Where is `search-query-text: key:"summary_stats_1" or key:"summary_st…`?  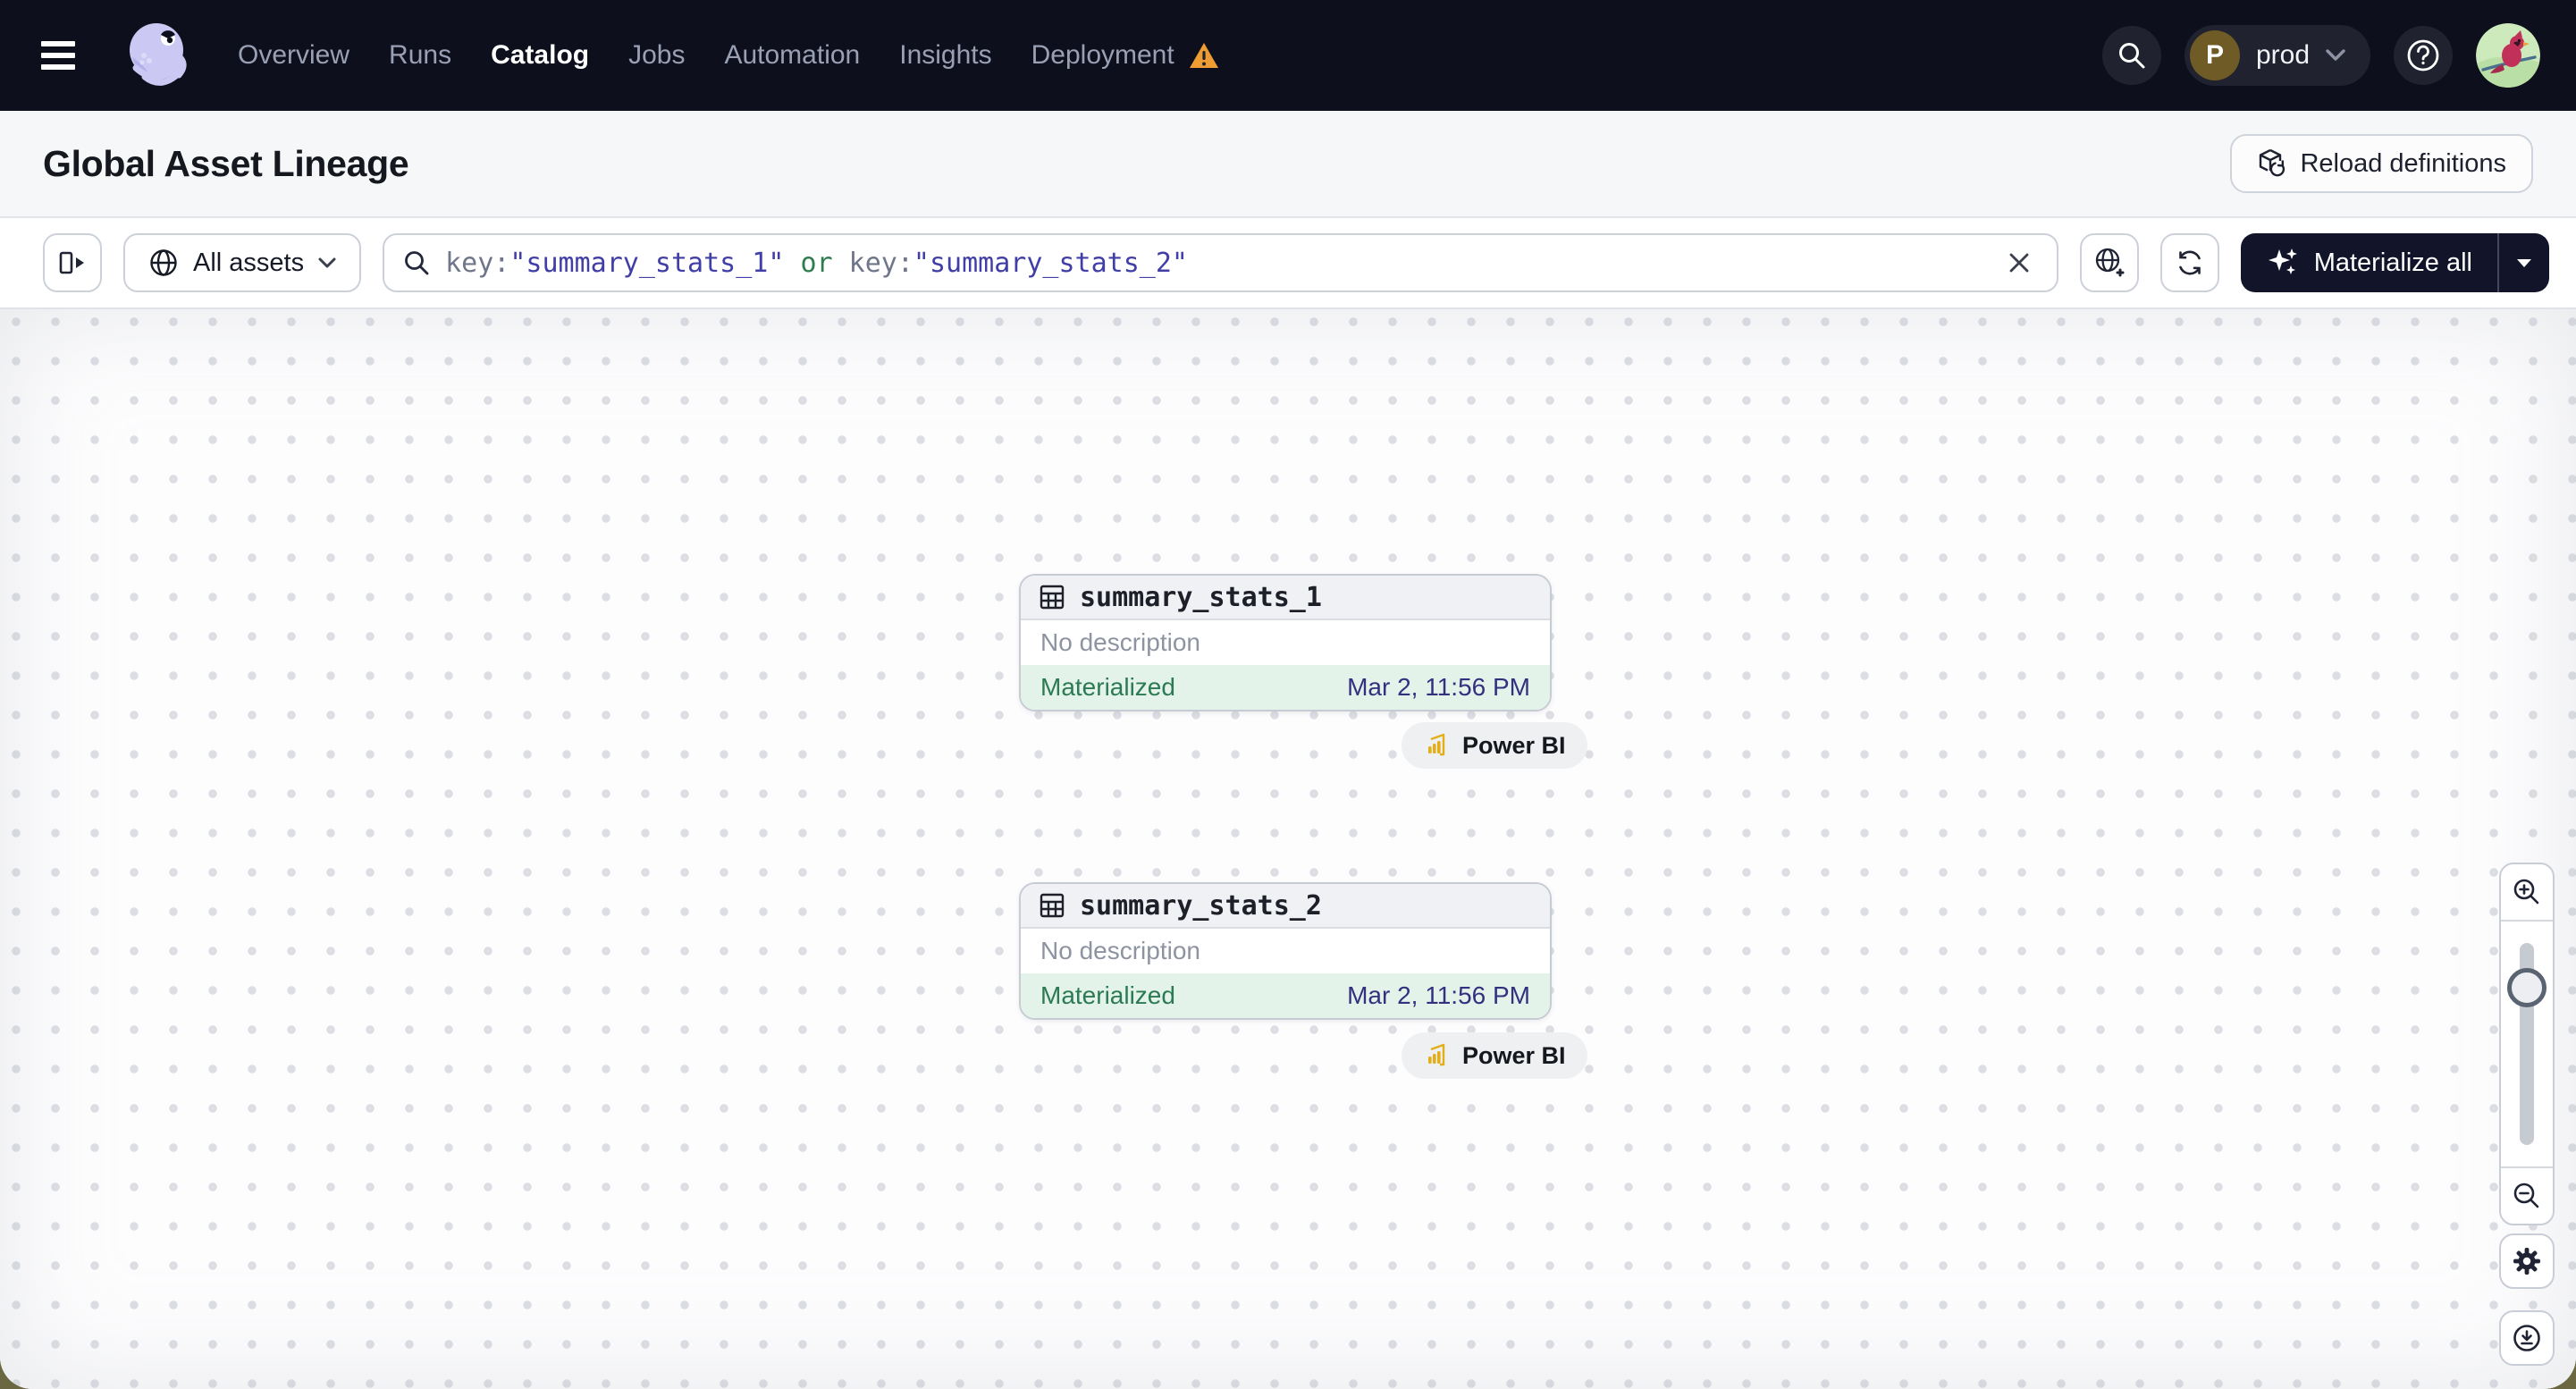
search-query-text: key:"summary_stats_1" or key:"summary_st… is located at coordinates (817, 263).